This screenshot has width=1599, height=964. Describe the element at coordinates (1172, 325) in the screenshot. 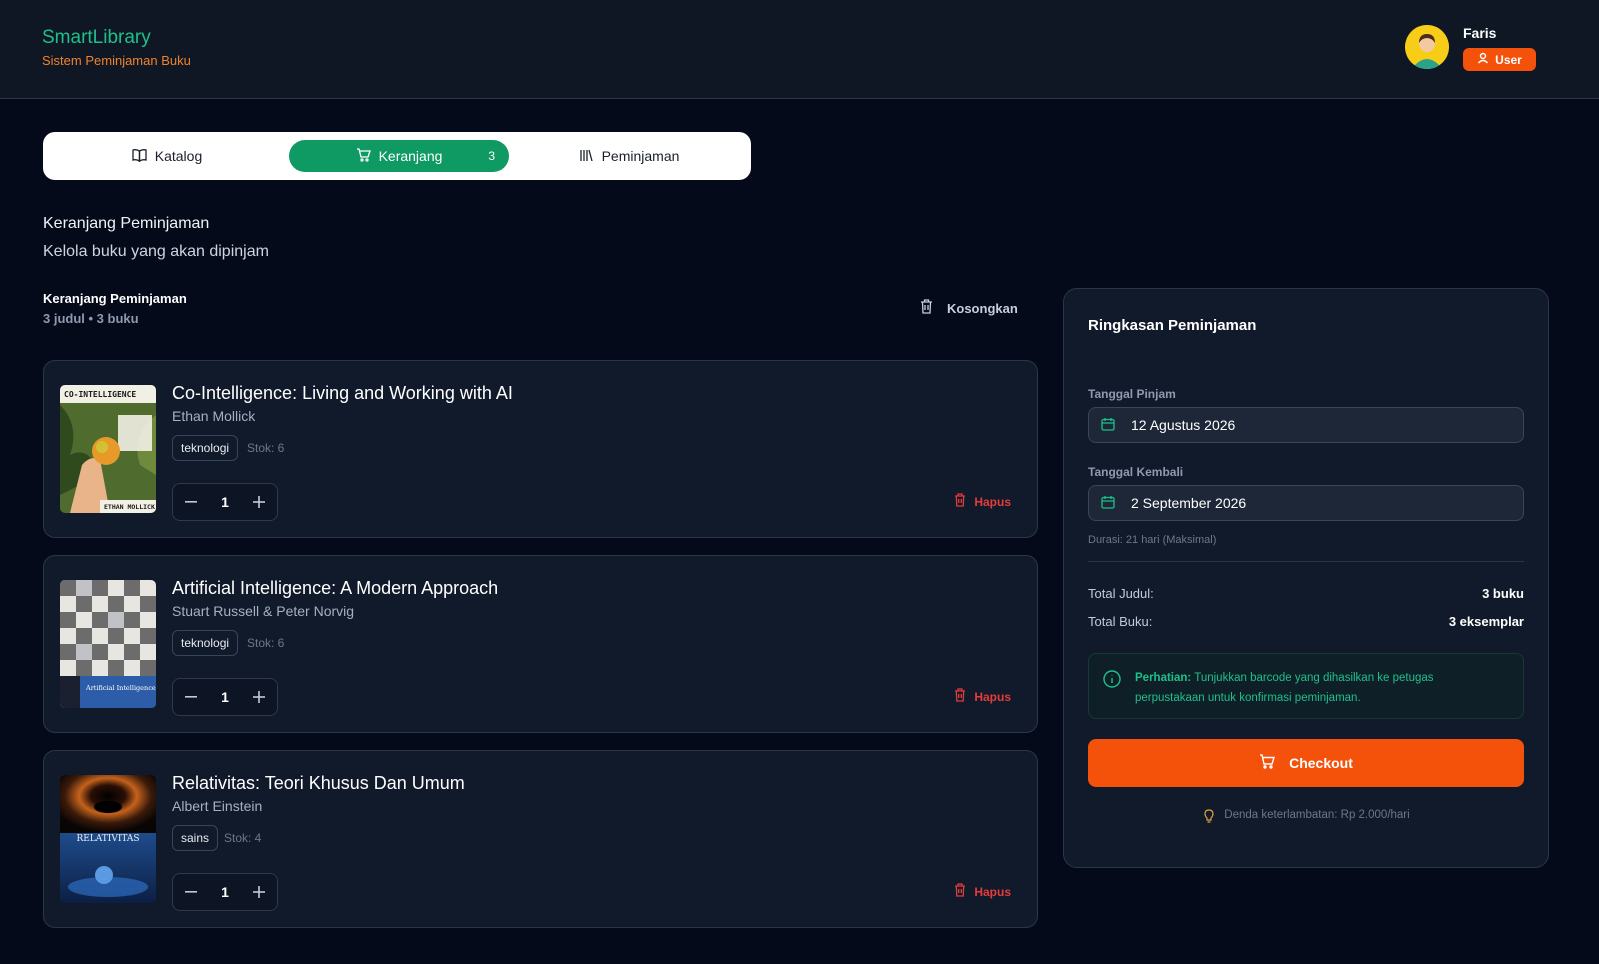

I see `summary-title: Ringkasan Peminjaman` at that location.